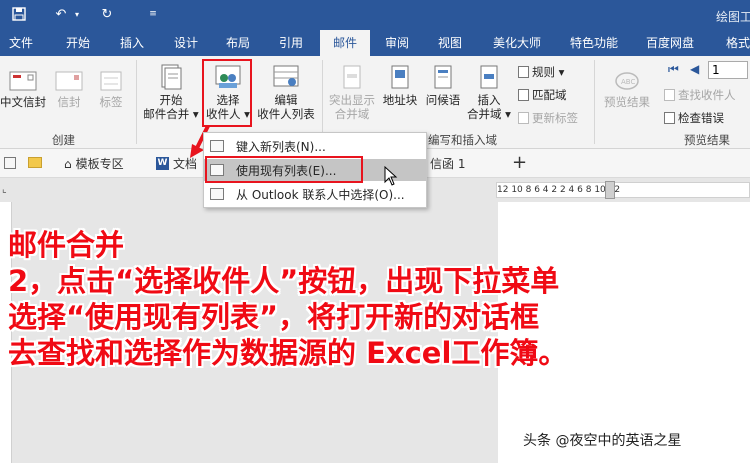  Describe the element at coordinates (35, 162) in the screenshot. I see `folder-icon` at that location.